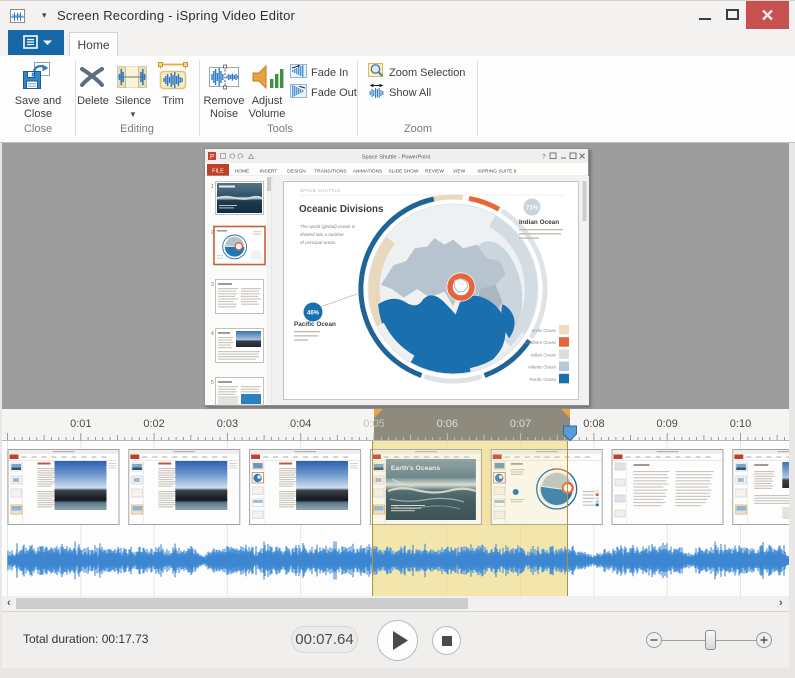 Image resolution: width=795 pixels, height=678 pixels. I want to click on svg-text: 5, so click(212, 383).